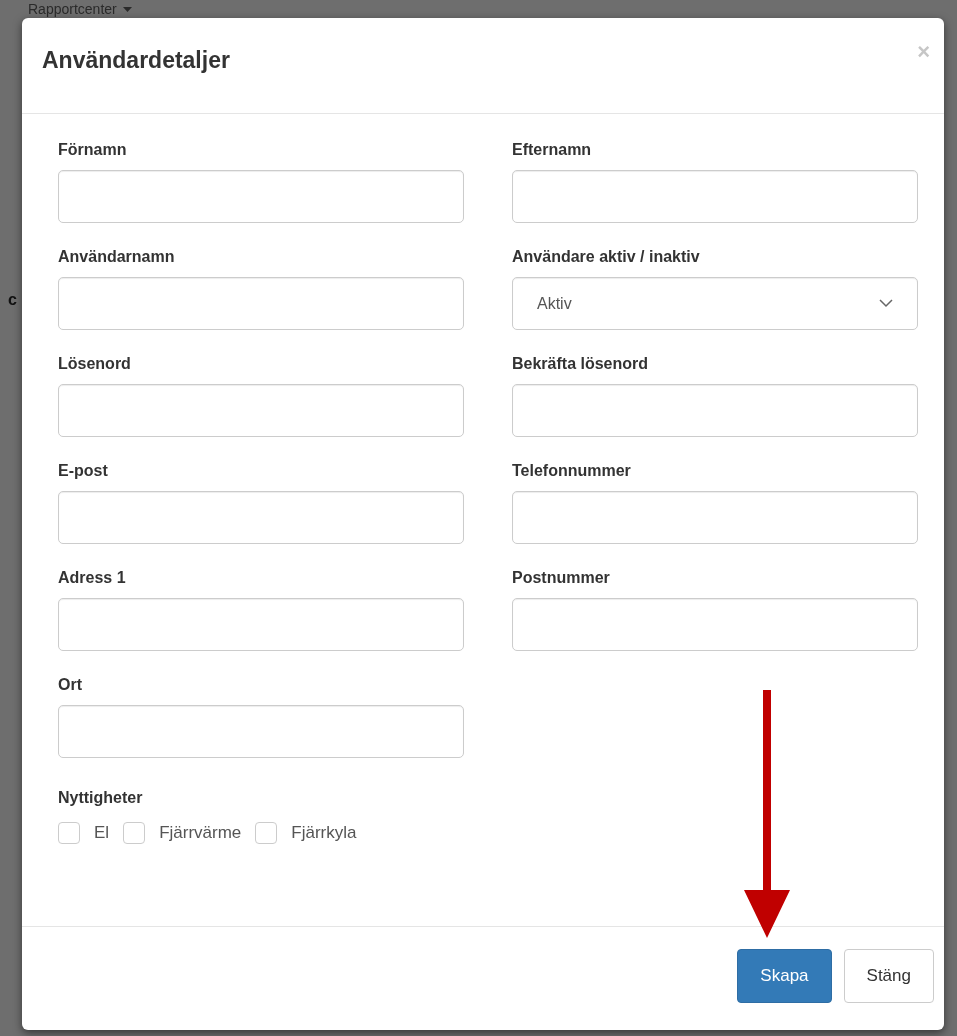 This screenshot has width=957, height=1036. Describe the element at coordinates (581, 364) in the screenshot. I see `field-label: Bekräfta lösenord` at that location.